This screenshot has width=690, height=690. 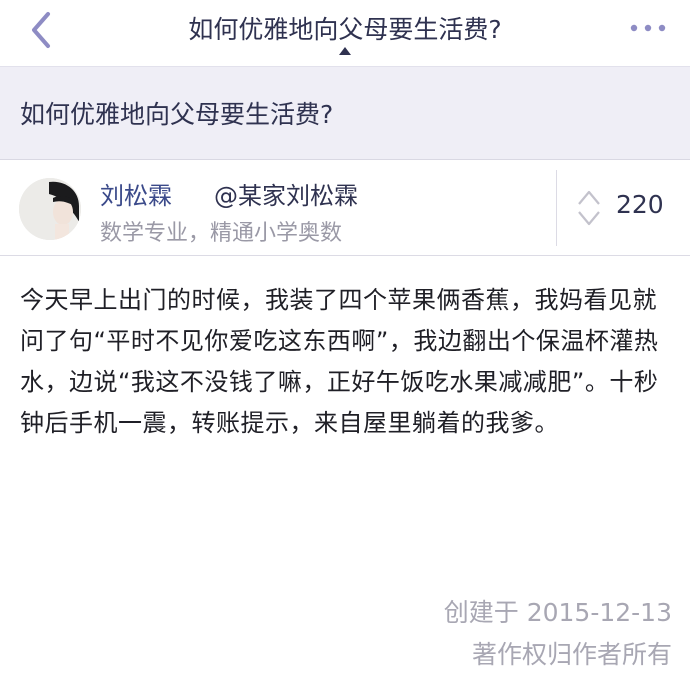 What do you see at coordinates (345, 51) in the screenshot?
I see `caret-up-icon` at bounding box center [345, 51].